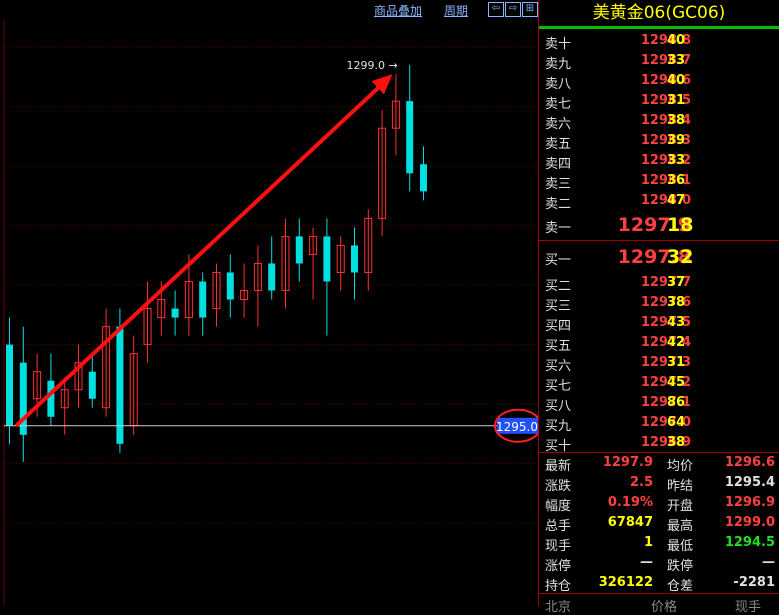 This screenshot has width=779, height=615. I want to click on stat-row: 现手 1 最低 1294.5, so click(659, 543).